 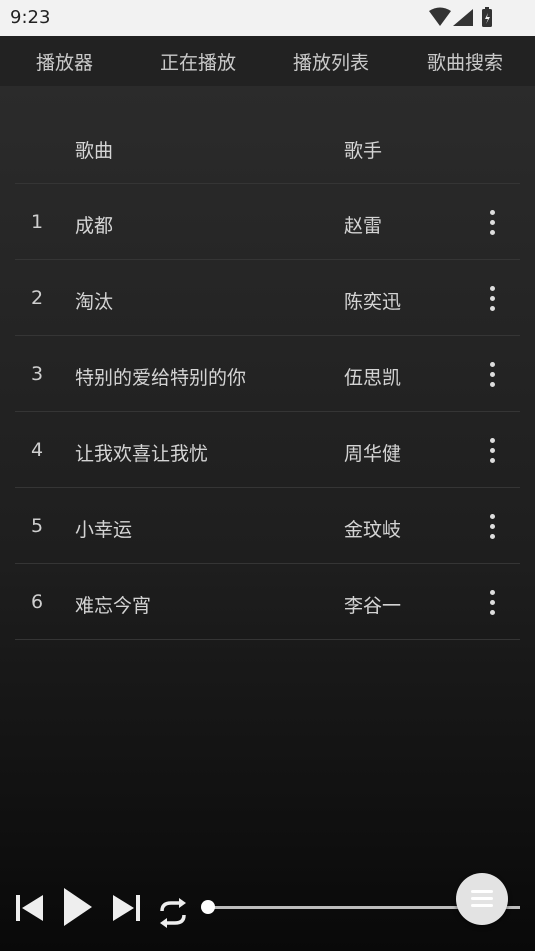 What do you see at coordinates (373, 530) in the screenshot?
I see `song-artist: 金玟岐` at bounding box center [373, 530].